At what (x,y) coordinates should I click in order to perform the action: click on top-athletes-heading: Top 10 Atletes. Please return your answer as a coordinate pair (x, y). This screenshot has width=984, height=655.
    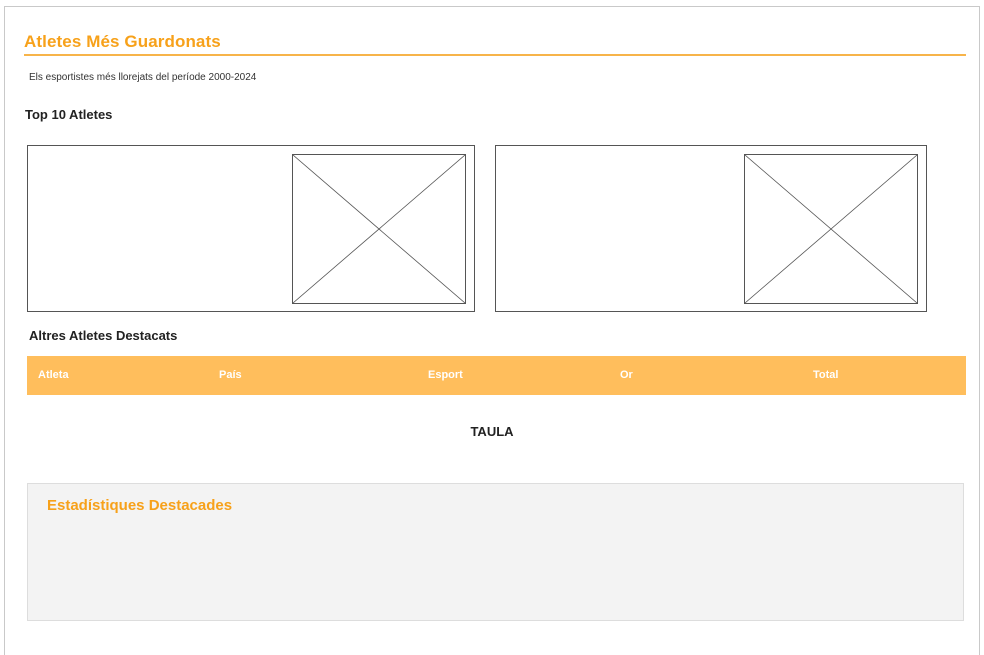
    Looking at the image, I should click on (69, 114).